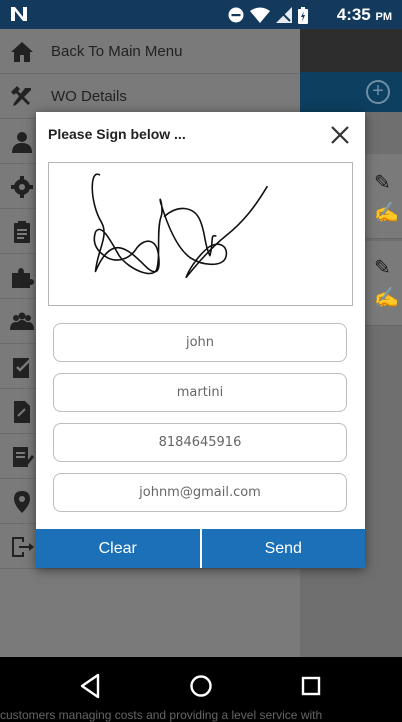 The width and height of the screenshot is (402, 722). I want to click on wifi-icon, so click(260, 15).